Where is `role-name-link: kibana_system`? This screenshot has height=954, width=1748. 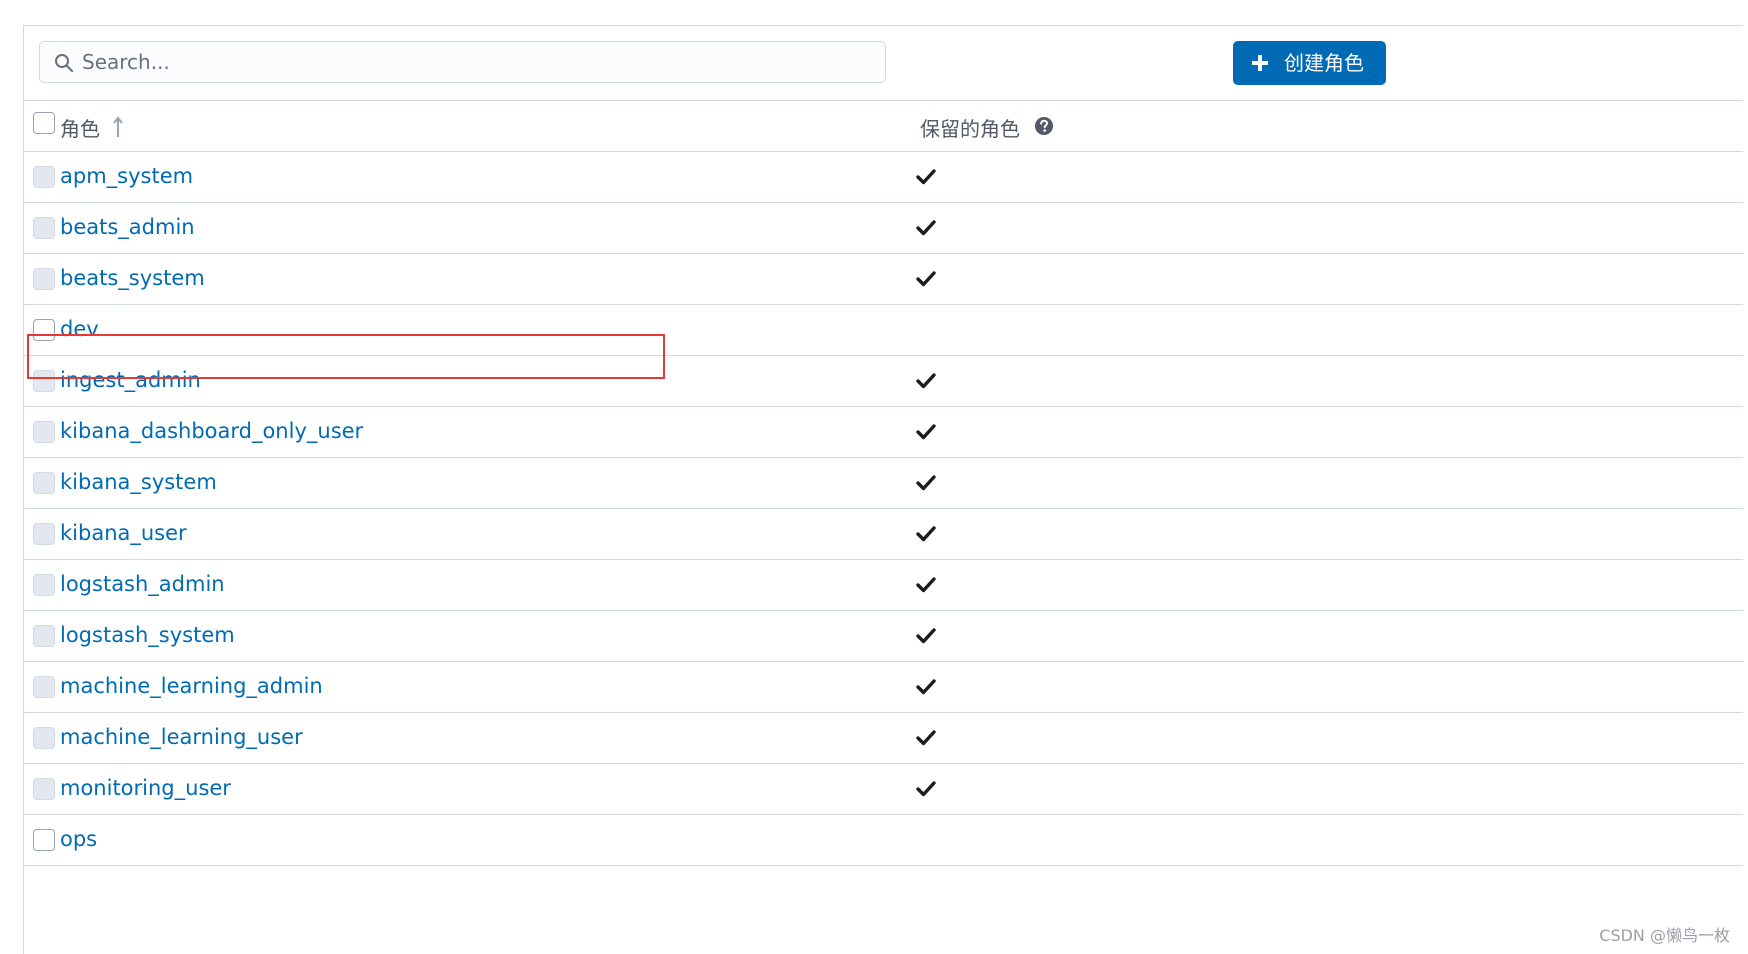
role-name-link: kibana_system is located at coordinates (138, 482).